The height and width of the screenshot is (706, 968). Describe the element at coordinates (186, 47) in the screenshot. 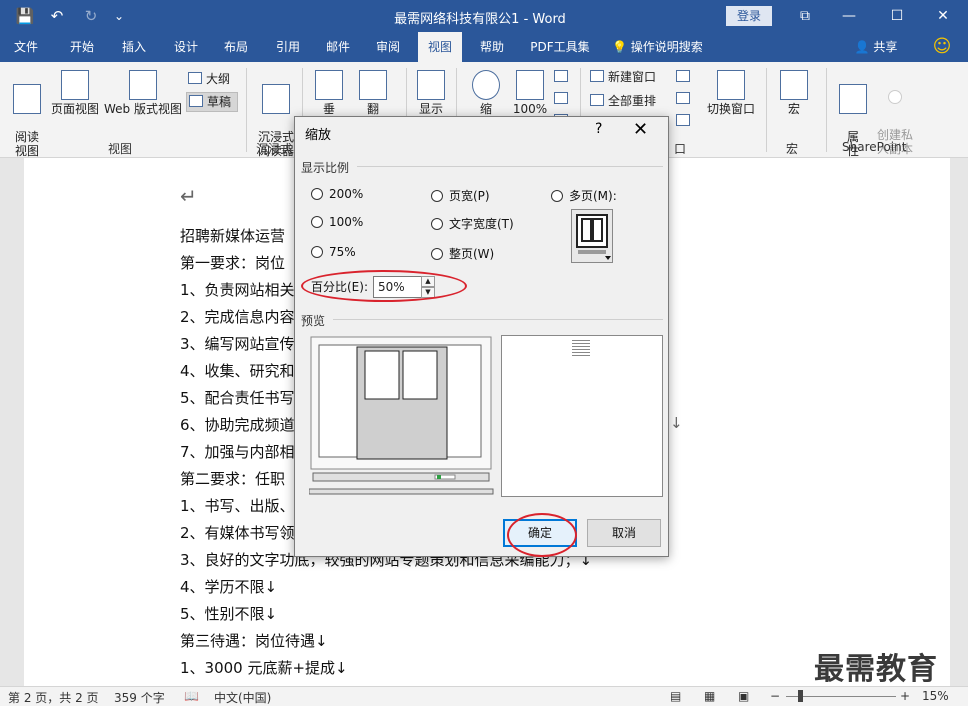

I see `tab-design: 设计` at that location.